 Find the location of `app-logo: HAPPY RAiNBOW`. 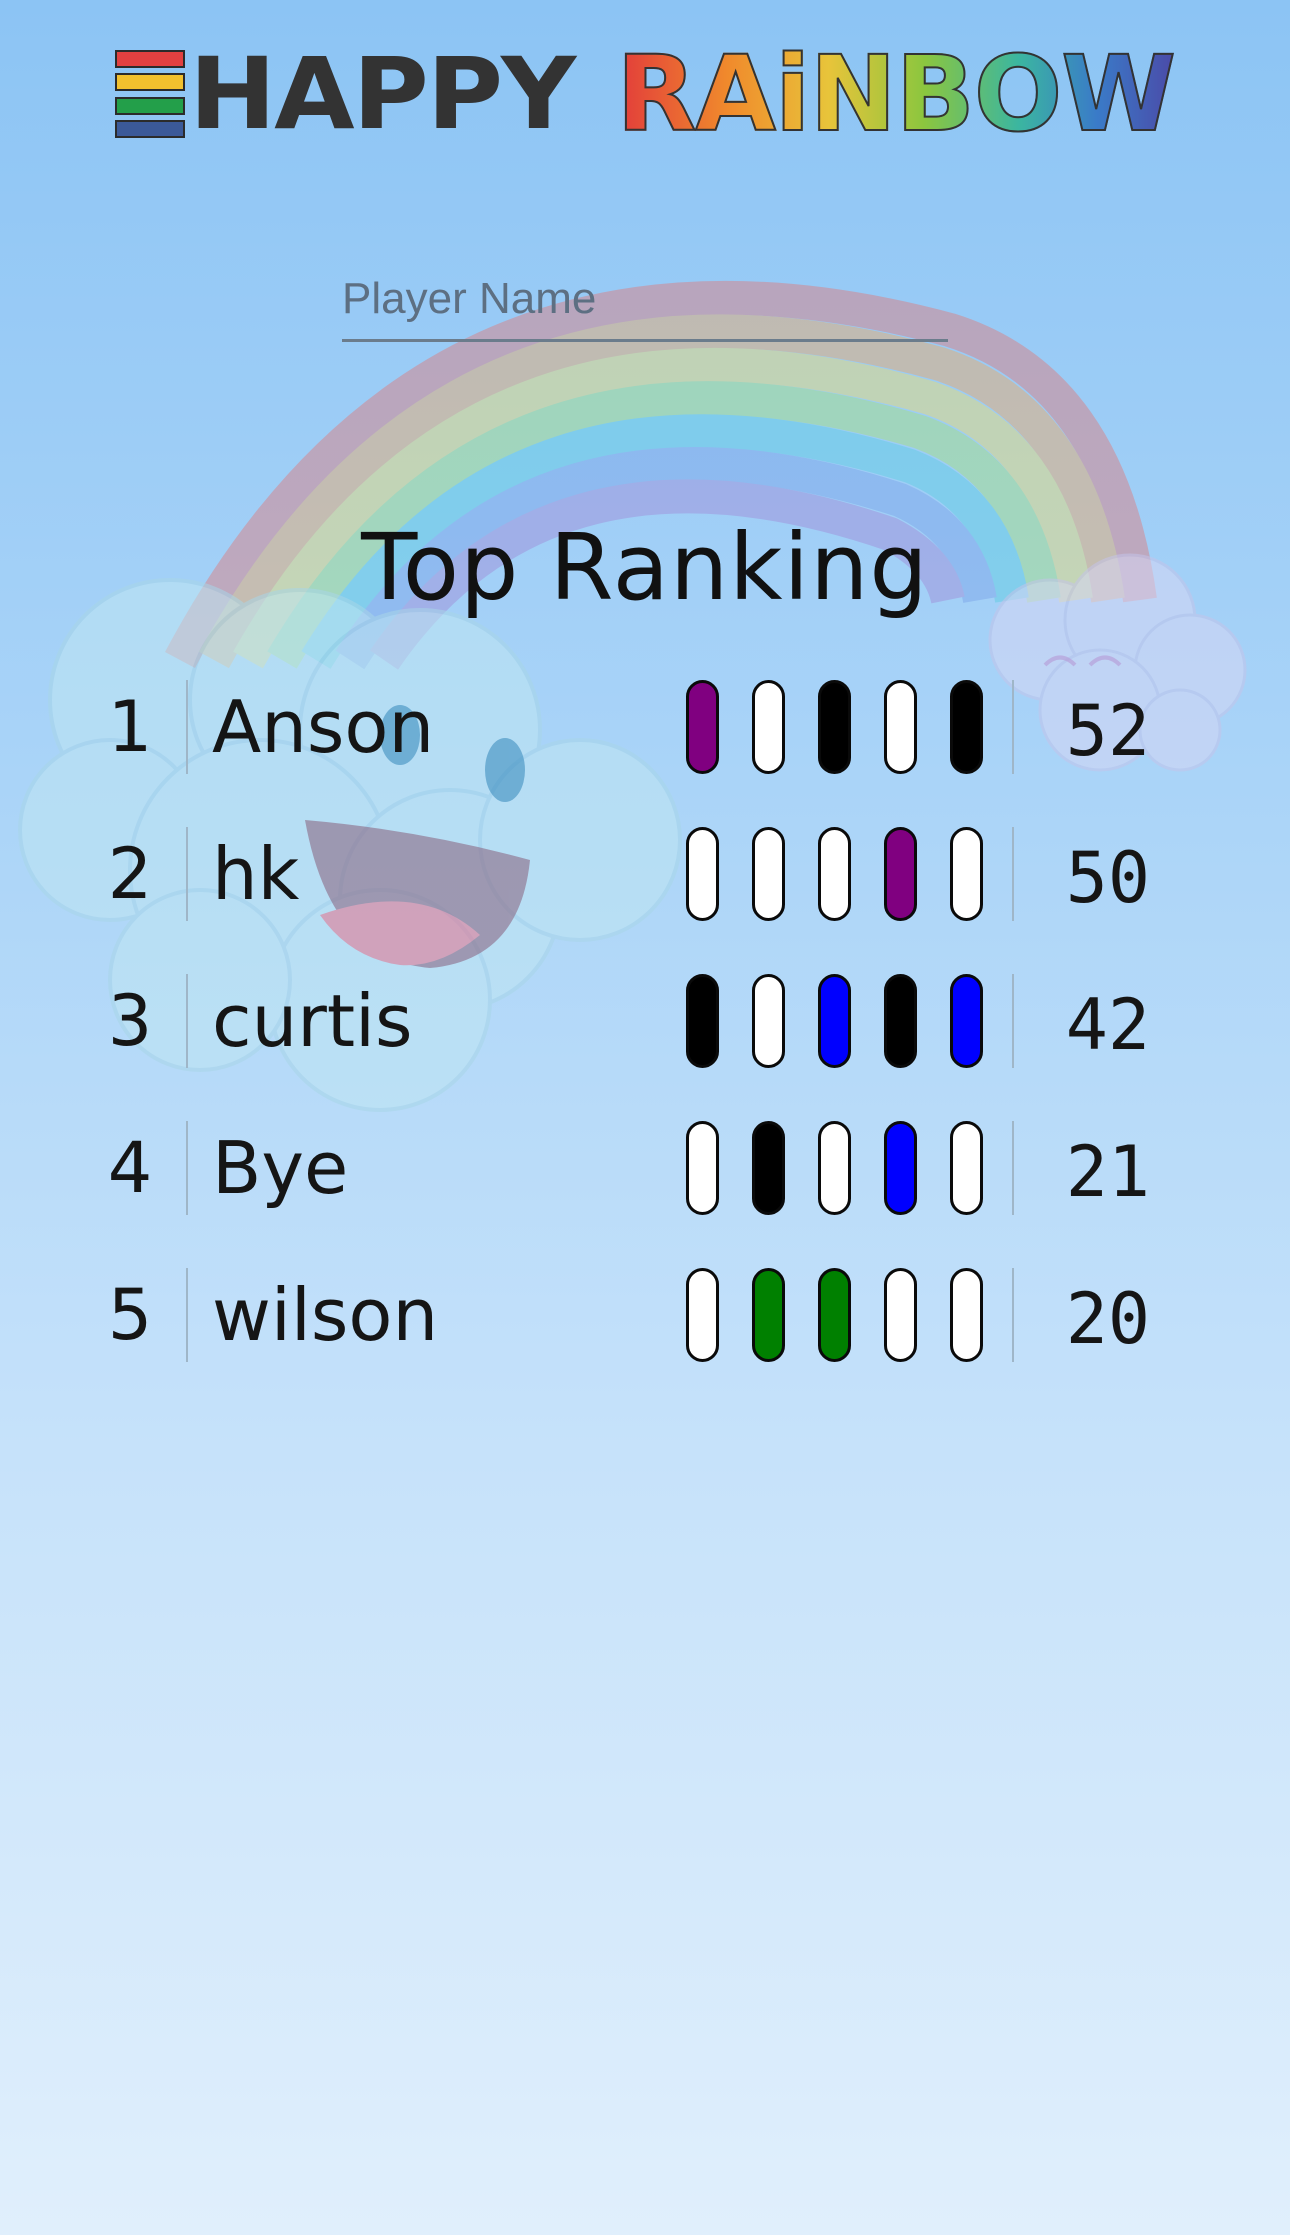

app-logo: HAPPY RAiNBOW is located at coordinates (646, 94).